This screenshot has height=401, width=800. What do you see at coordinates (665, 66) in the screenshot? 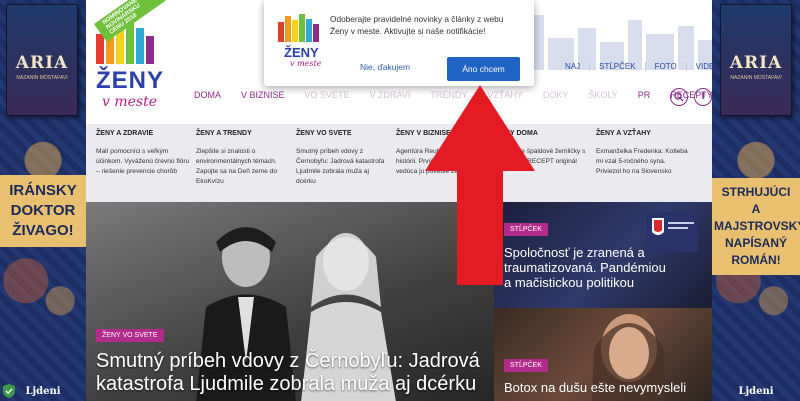
I see `top-nav-foto: FOTO` at bounding box center [665, 66].